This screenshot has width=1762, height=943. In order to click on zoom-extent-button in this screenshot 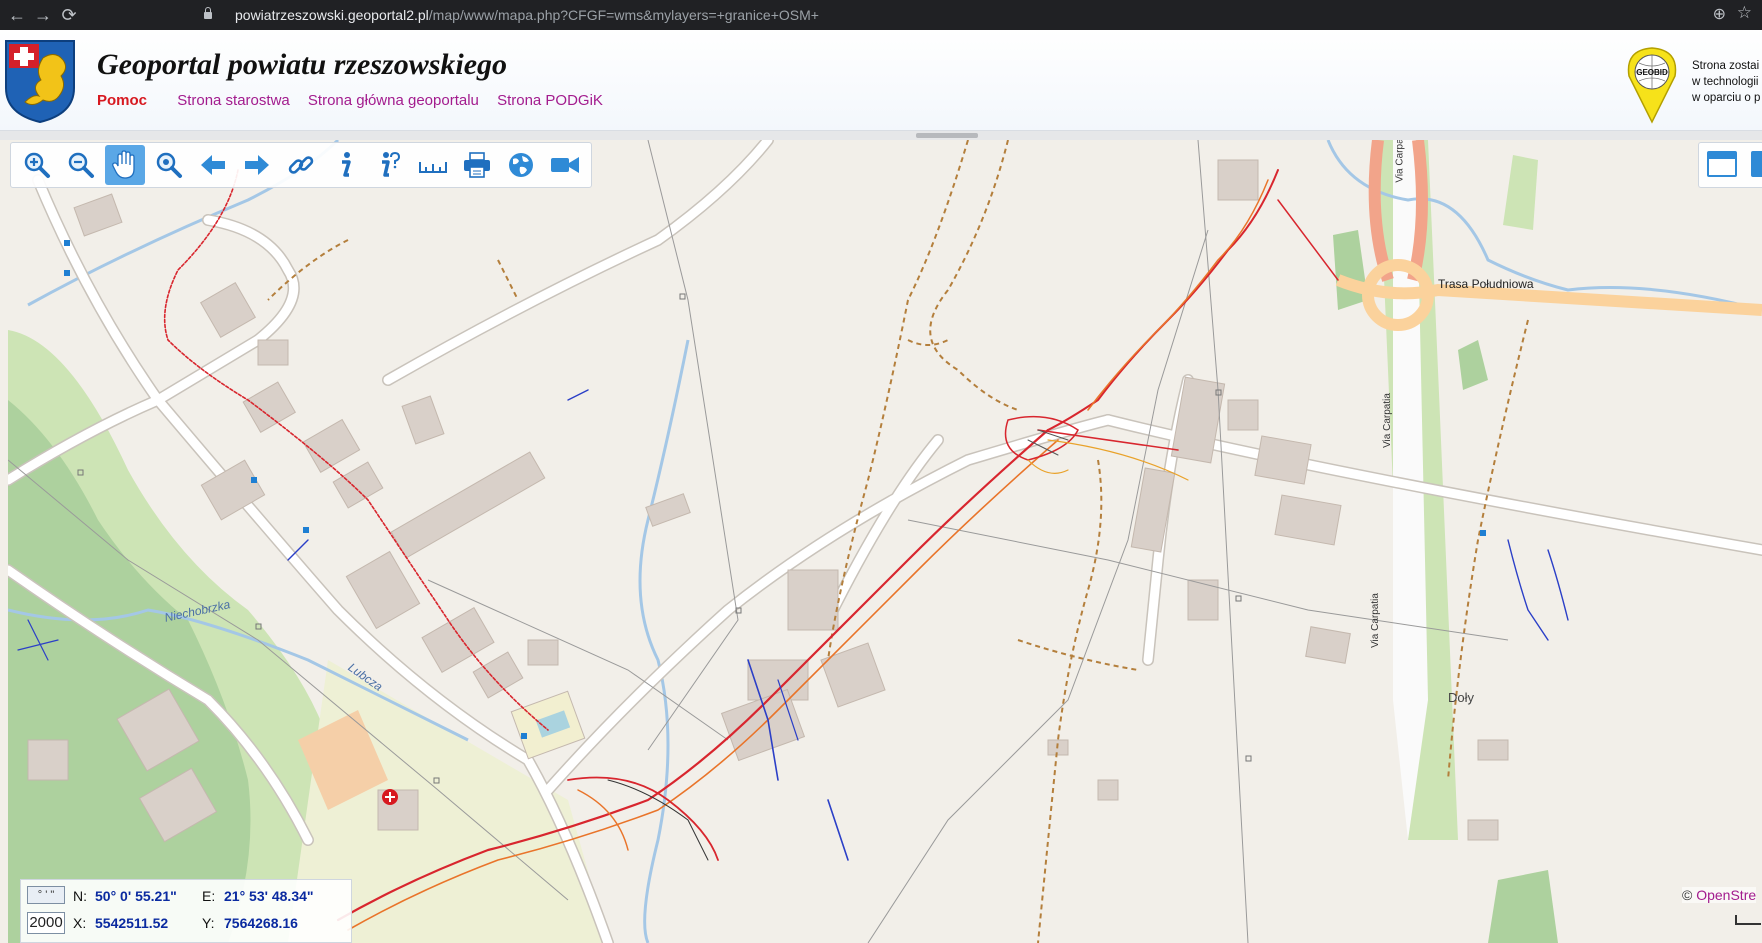, I will do `click(169, 165)`.